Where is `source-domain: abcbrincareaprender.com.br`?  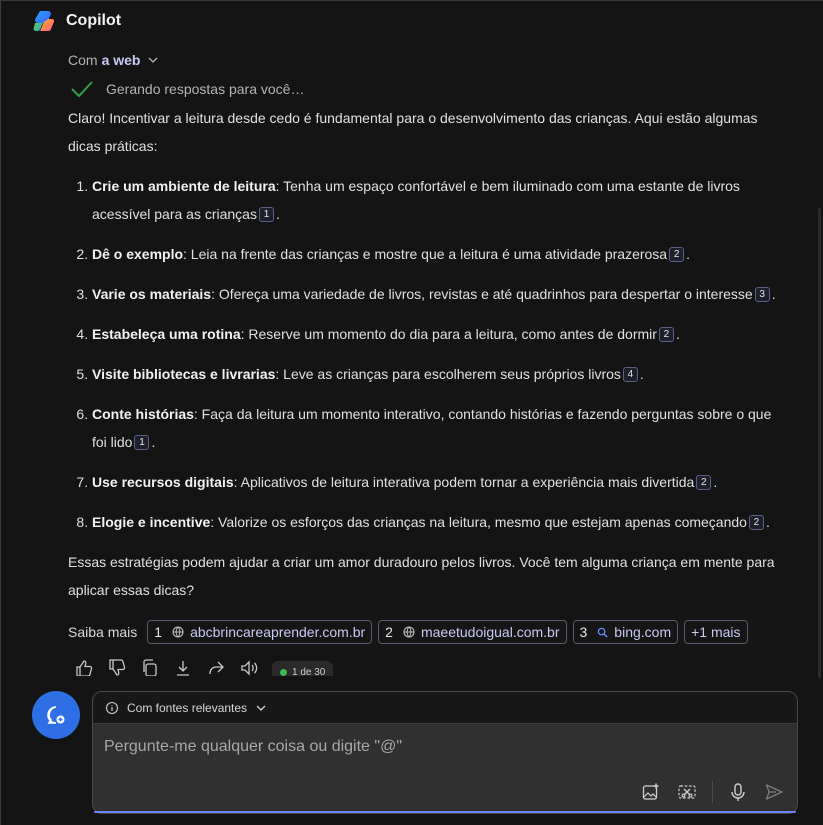
source-domain: abcbrincareaprender.com.br is located at coordinates (278, 632).